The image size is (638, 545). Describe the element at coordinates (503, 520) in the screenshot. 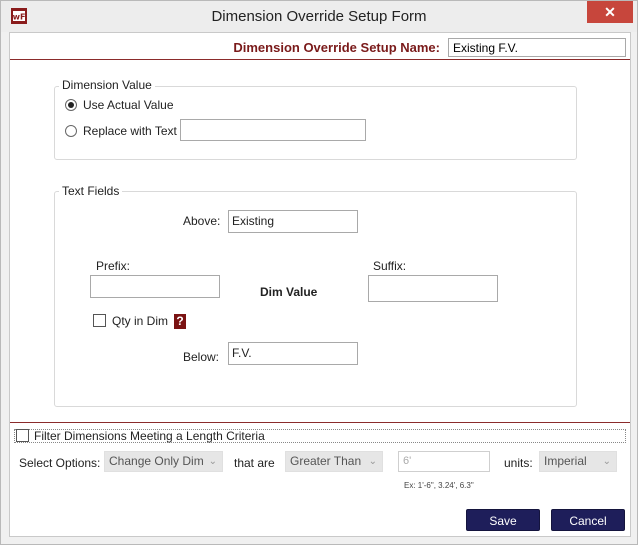

I see `save-button: Save` at that location.